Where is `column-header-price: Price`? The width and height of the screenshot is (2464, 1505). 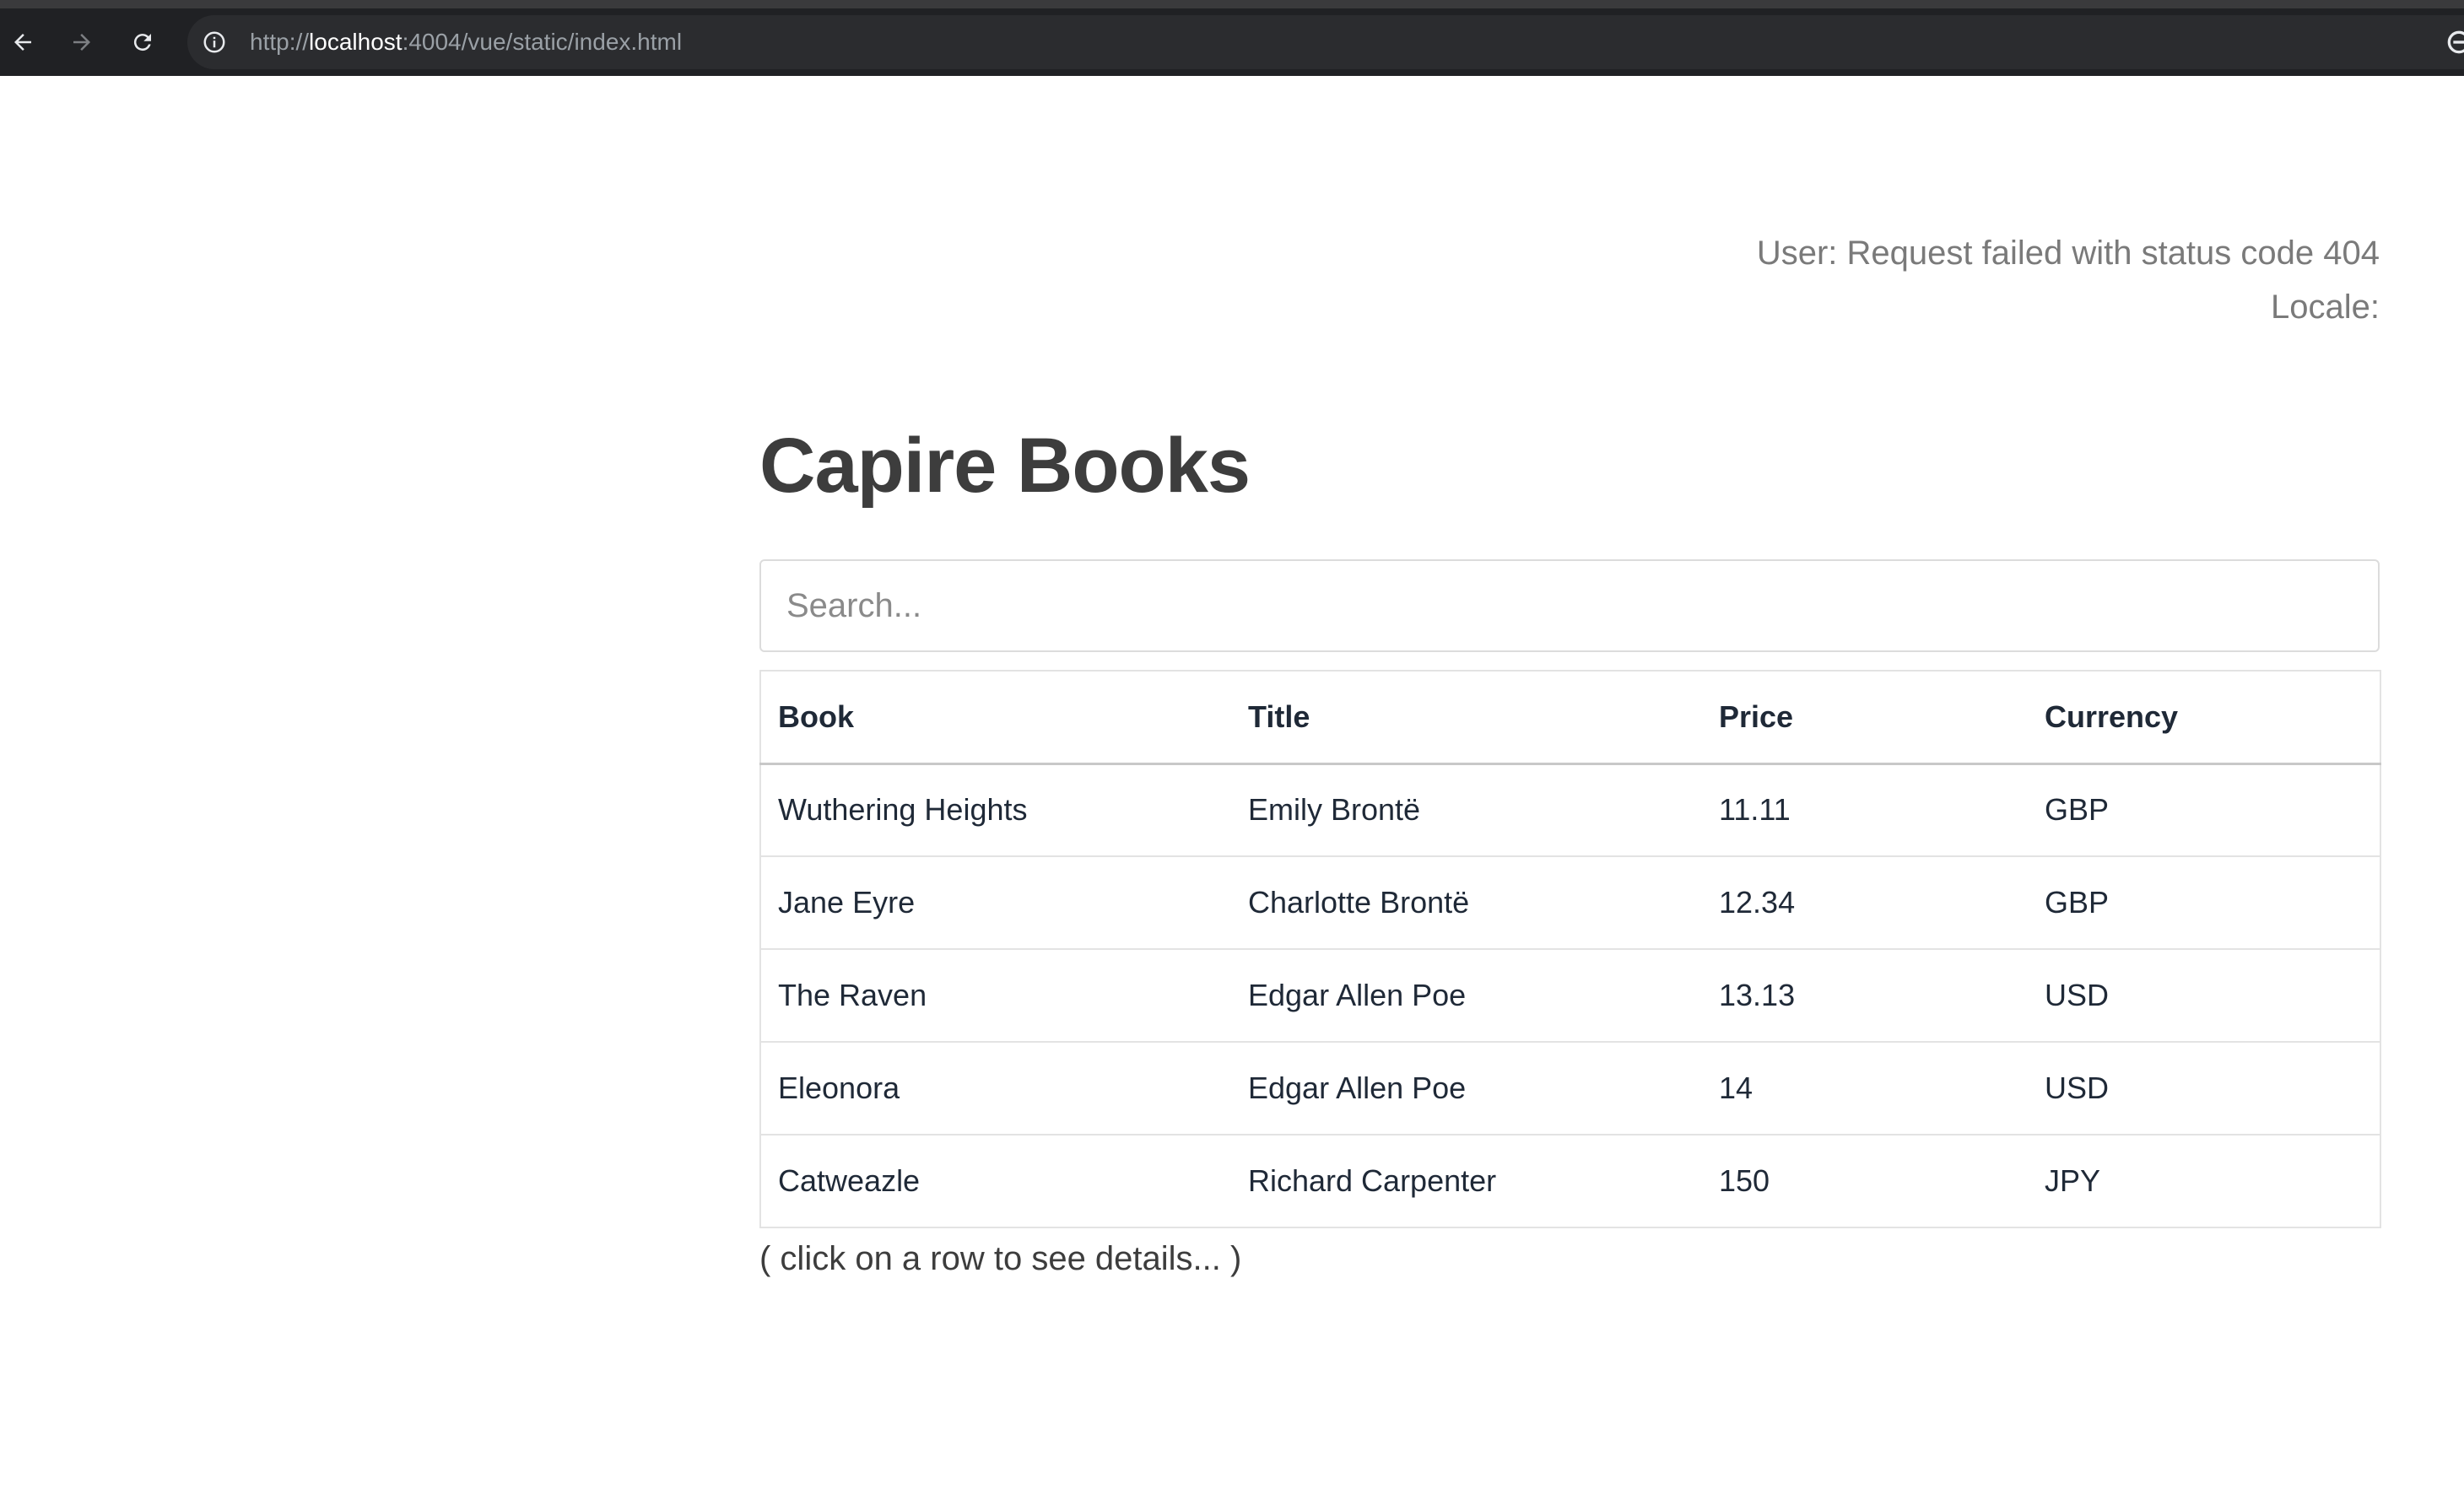
column-header-price: Price is located at coordinates (1865, 718).